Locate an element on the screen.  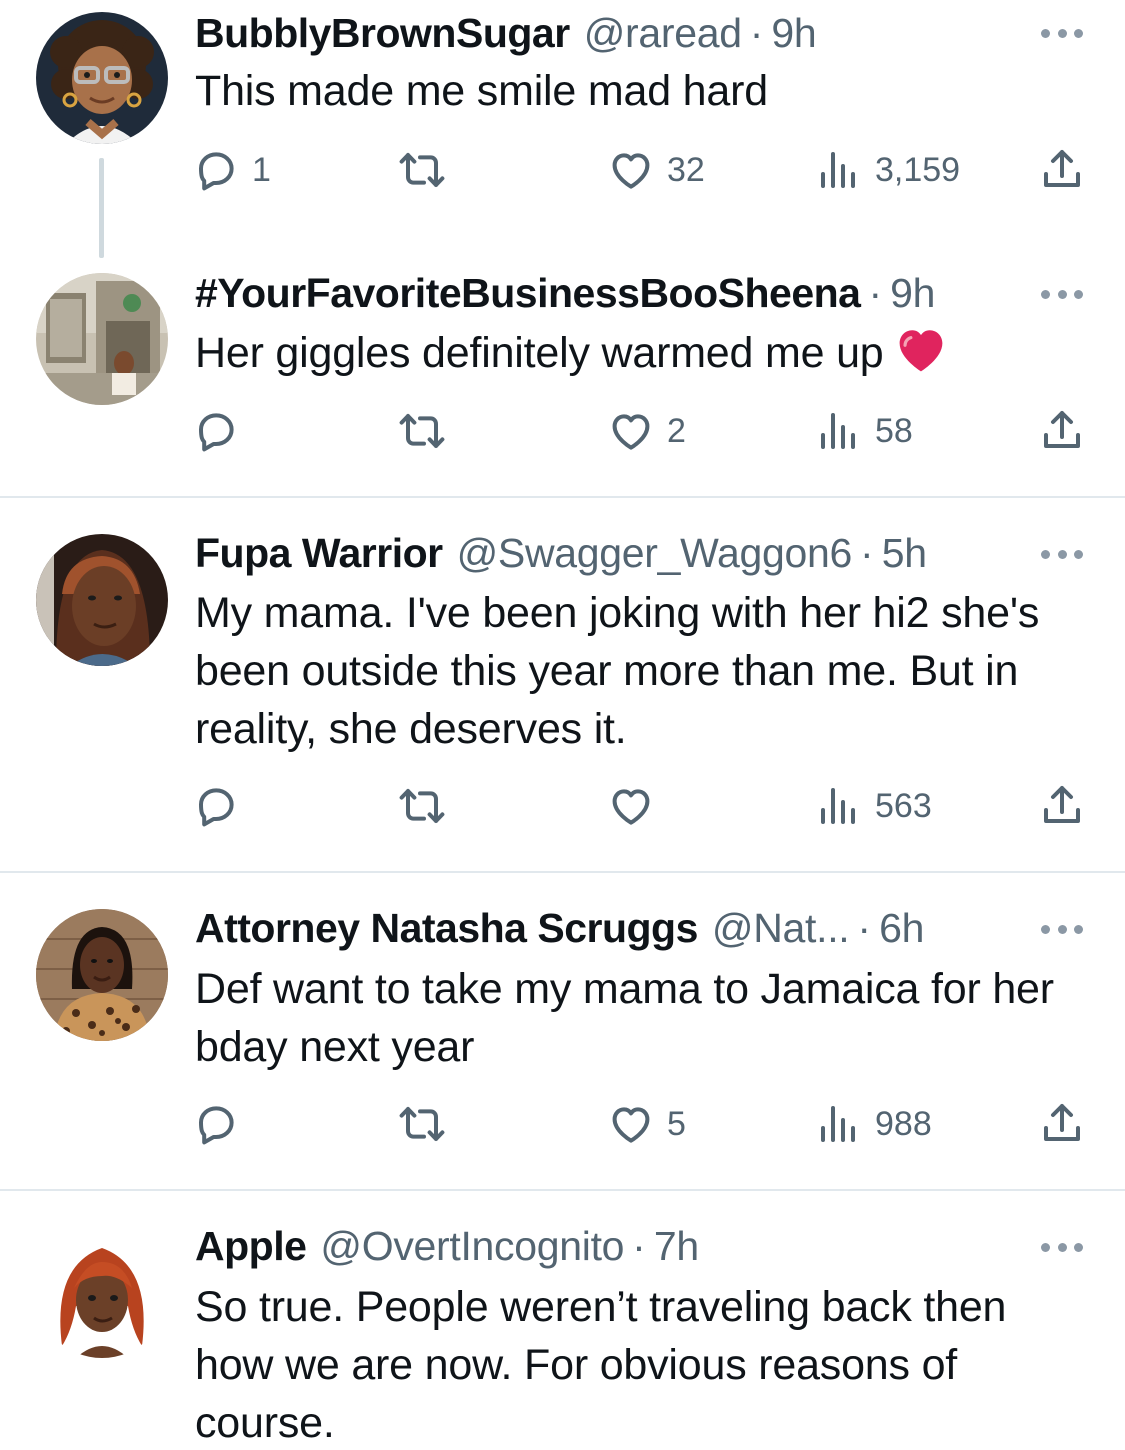
user-handle: @OvertIncognito is located at coordinates (472, 1246).